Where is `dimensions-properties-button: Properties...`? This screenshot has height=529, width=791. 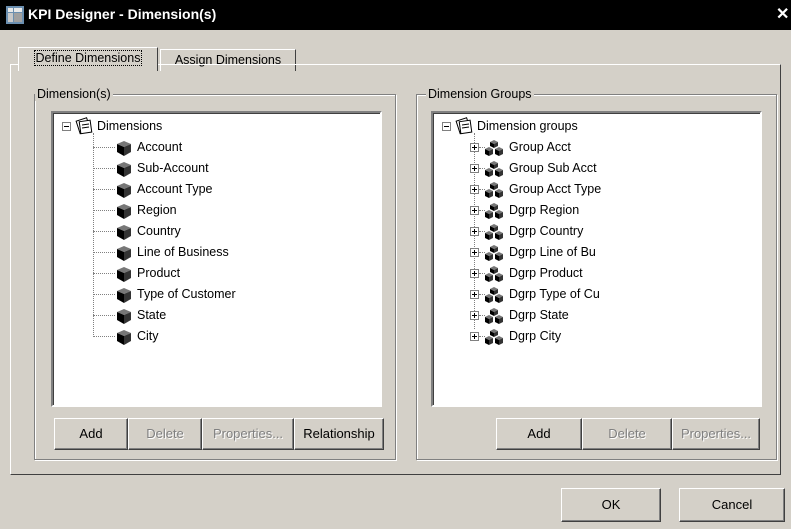
dimensions-properties-button: Properties... is located at coordinates (248, 434).